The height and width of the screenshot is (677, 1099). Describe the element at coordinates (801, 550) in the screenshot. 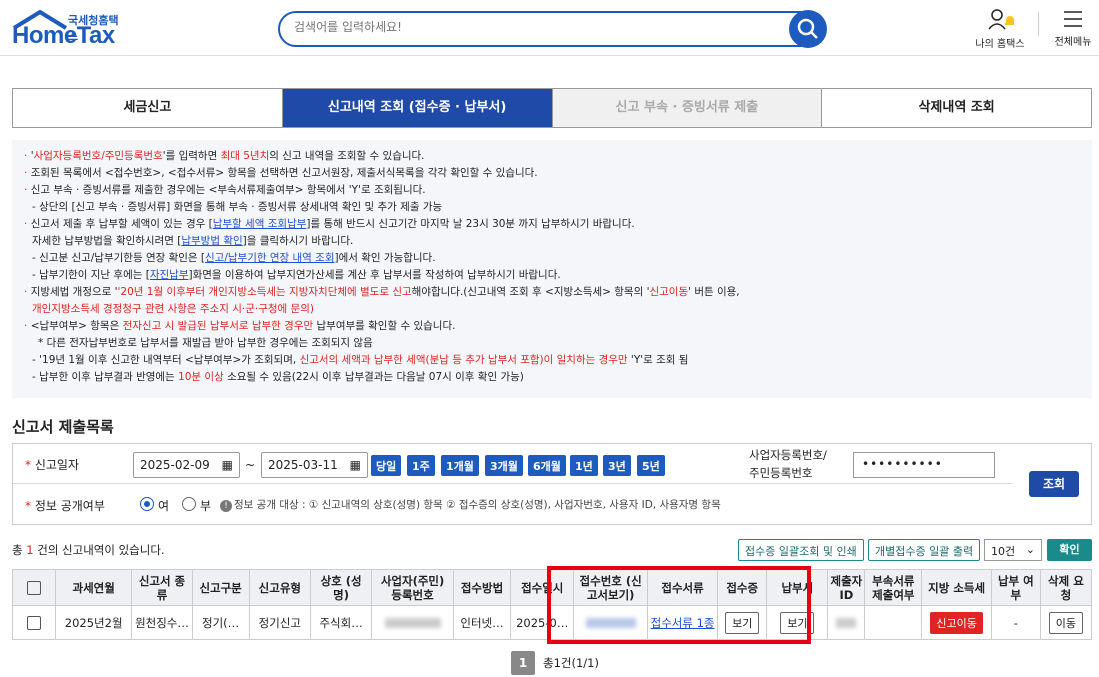

I see `bulk-receipt-button: 접수증 일괄조회 및 인쇄` at that location.